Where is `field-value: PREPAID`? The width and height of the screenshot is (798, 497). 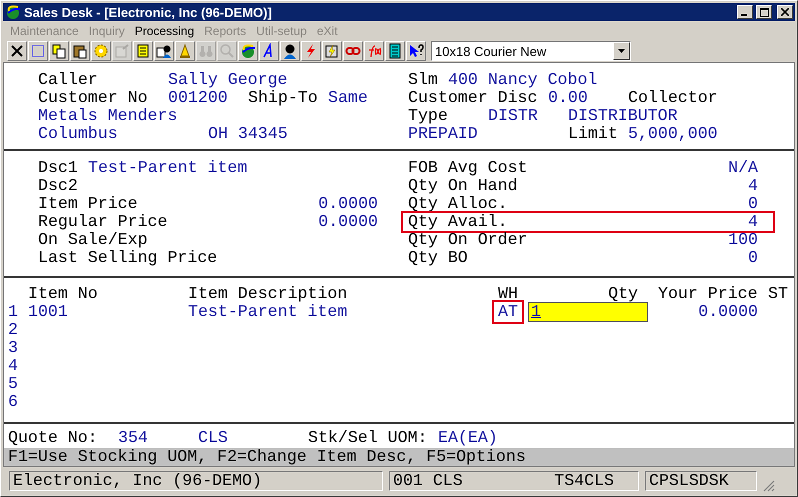
field-value: PREPAID is located at coordinates (443, 134).